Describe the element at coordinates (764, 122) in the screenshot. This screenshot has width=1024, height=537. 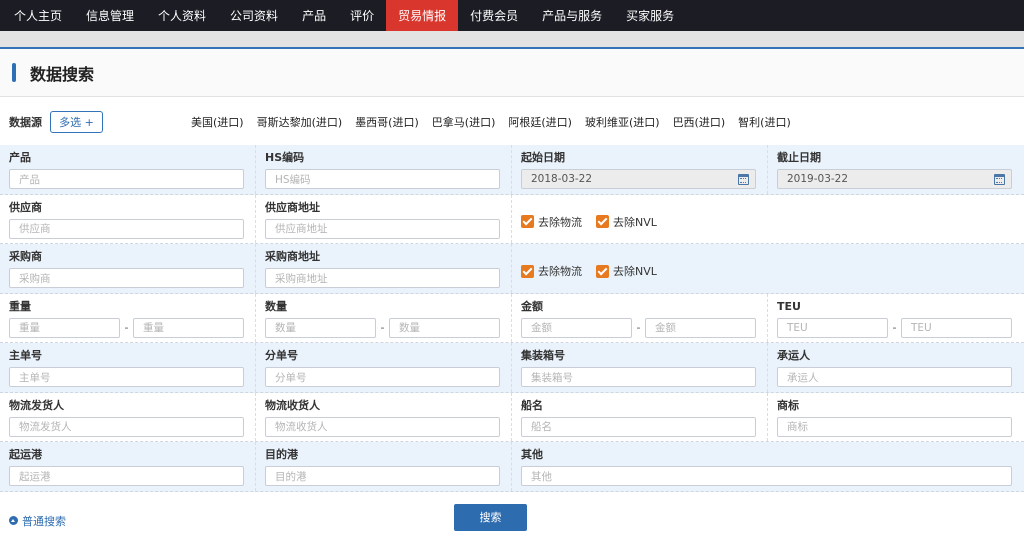
I see `country-option: 智利(进口)` at that location.